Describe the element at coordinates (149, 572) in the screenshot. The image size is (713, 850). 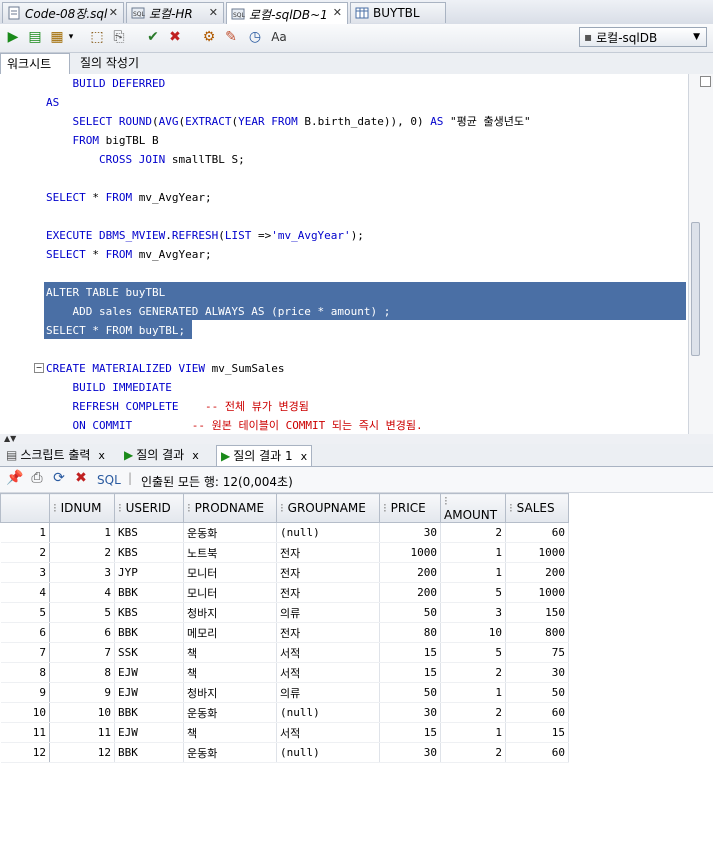
I see `table-cell: JYP` at that location.